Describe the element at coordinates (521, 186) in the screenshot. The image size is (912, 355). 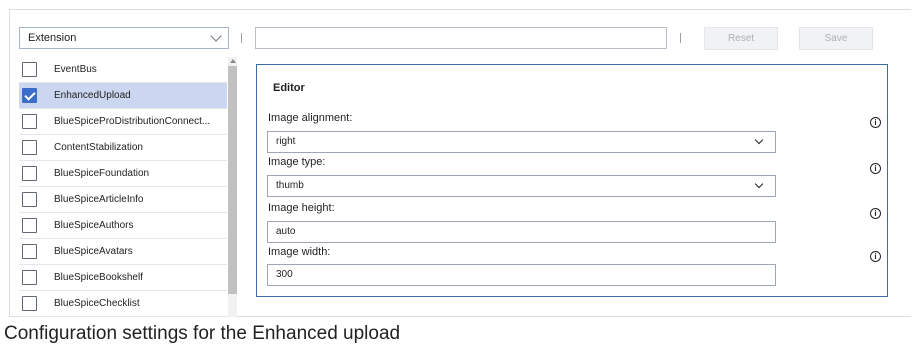
I see `image-type-select: thumb` at that location.